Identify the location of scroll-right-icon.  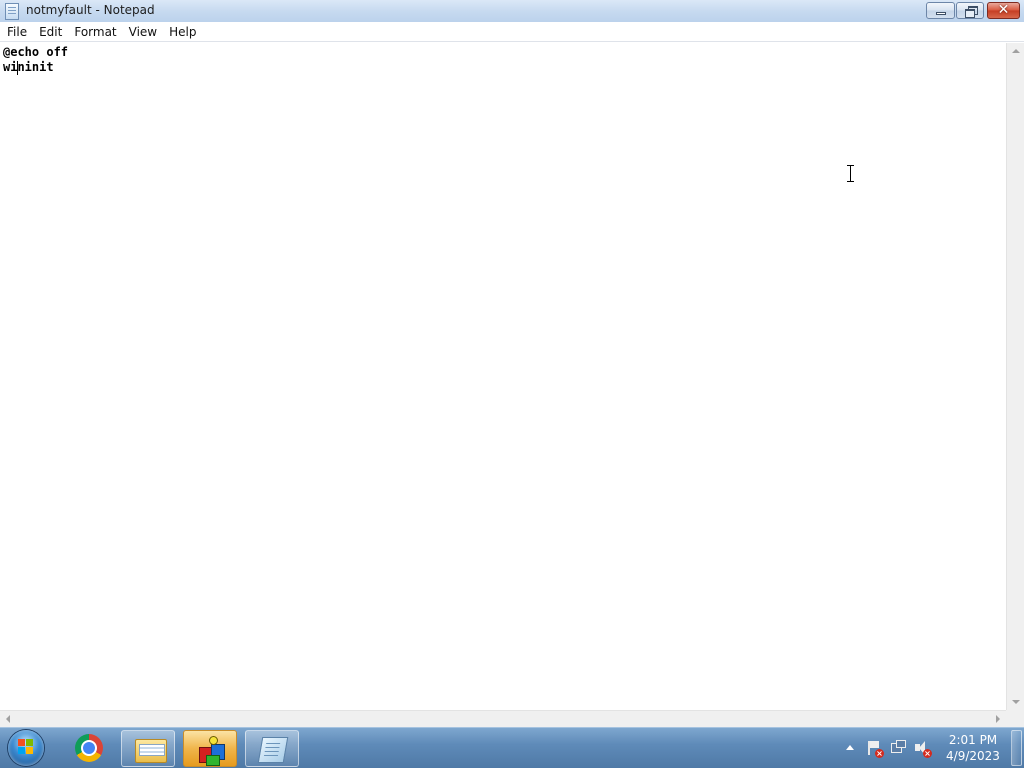
(998, 719).